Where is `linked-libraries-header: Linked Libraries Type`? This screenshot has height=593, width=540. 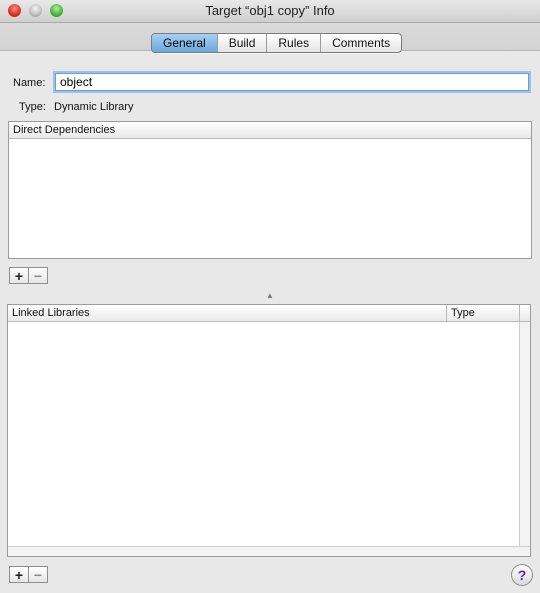 linked-libraries-header: Linked Libraries Type is located at coordinates (269, 313).